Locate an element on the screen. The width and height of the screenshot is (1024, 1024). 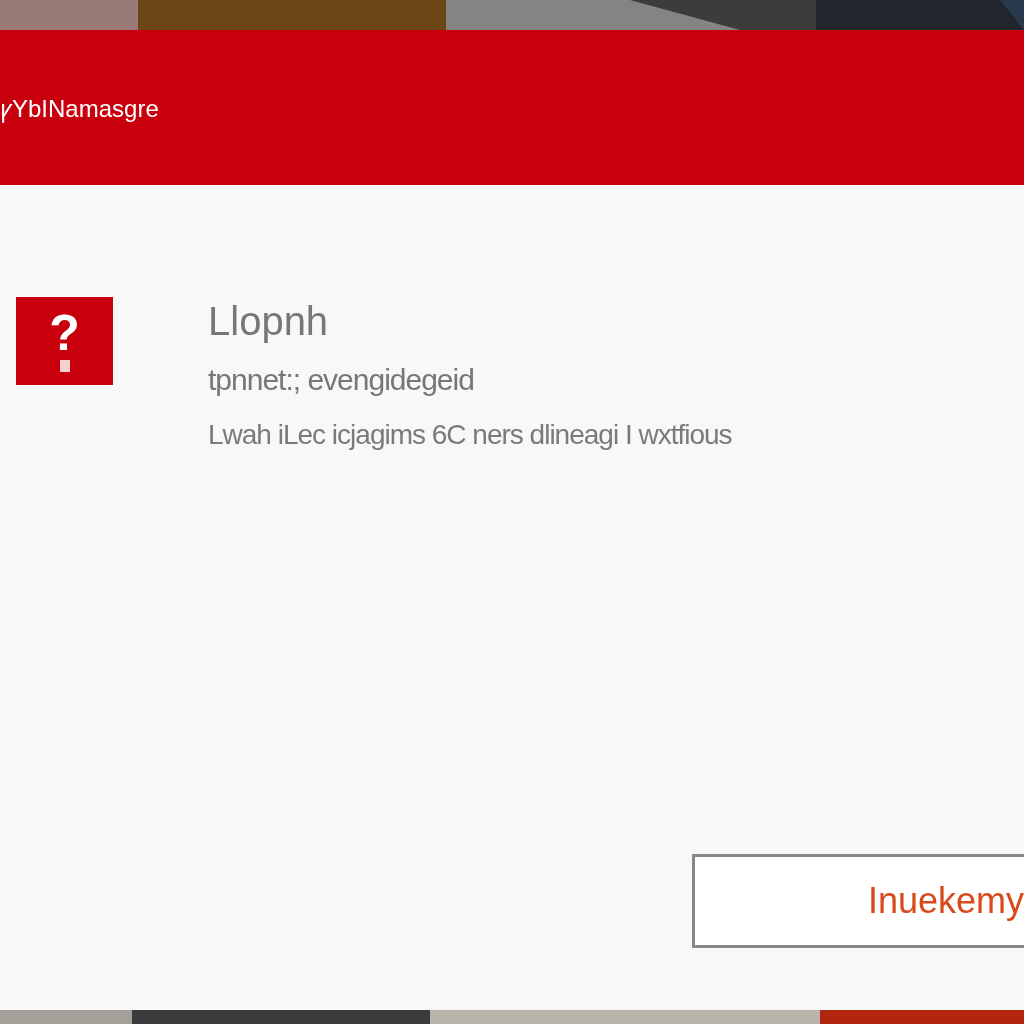
dialog-subheading: tpnnet:; evengidegeid is located at coordinates (341, 380).